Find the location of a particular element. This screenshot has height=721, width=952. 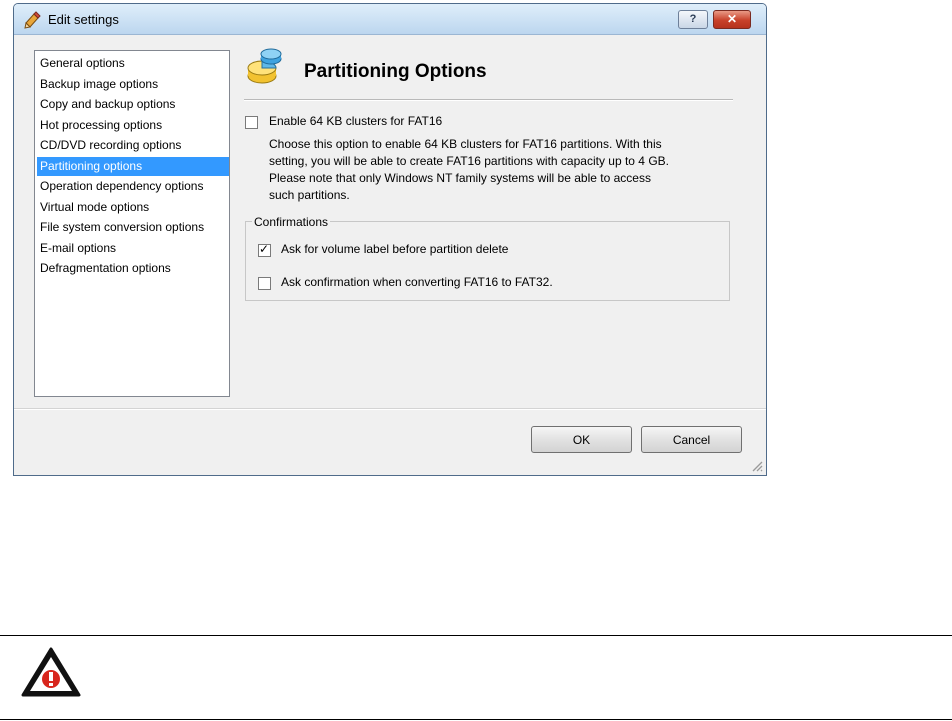

window-title: Edit settings is located at coordinates (83, 19).